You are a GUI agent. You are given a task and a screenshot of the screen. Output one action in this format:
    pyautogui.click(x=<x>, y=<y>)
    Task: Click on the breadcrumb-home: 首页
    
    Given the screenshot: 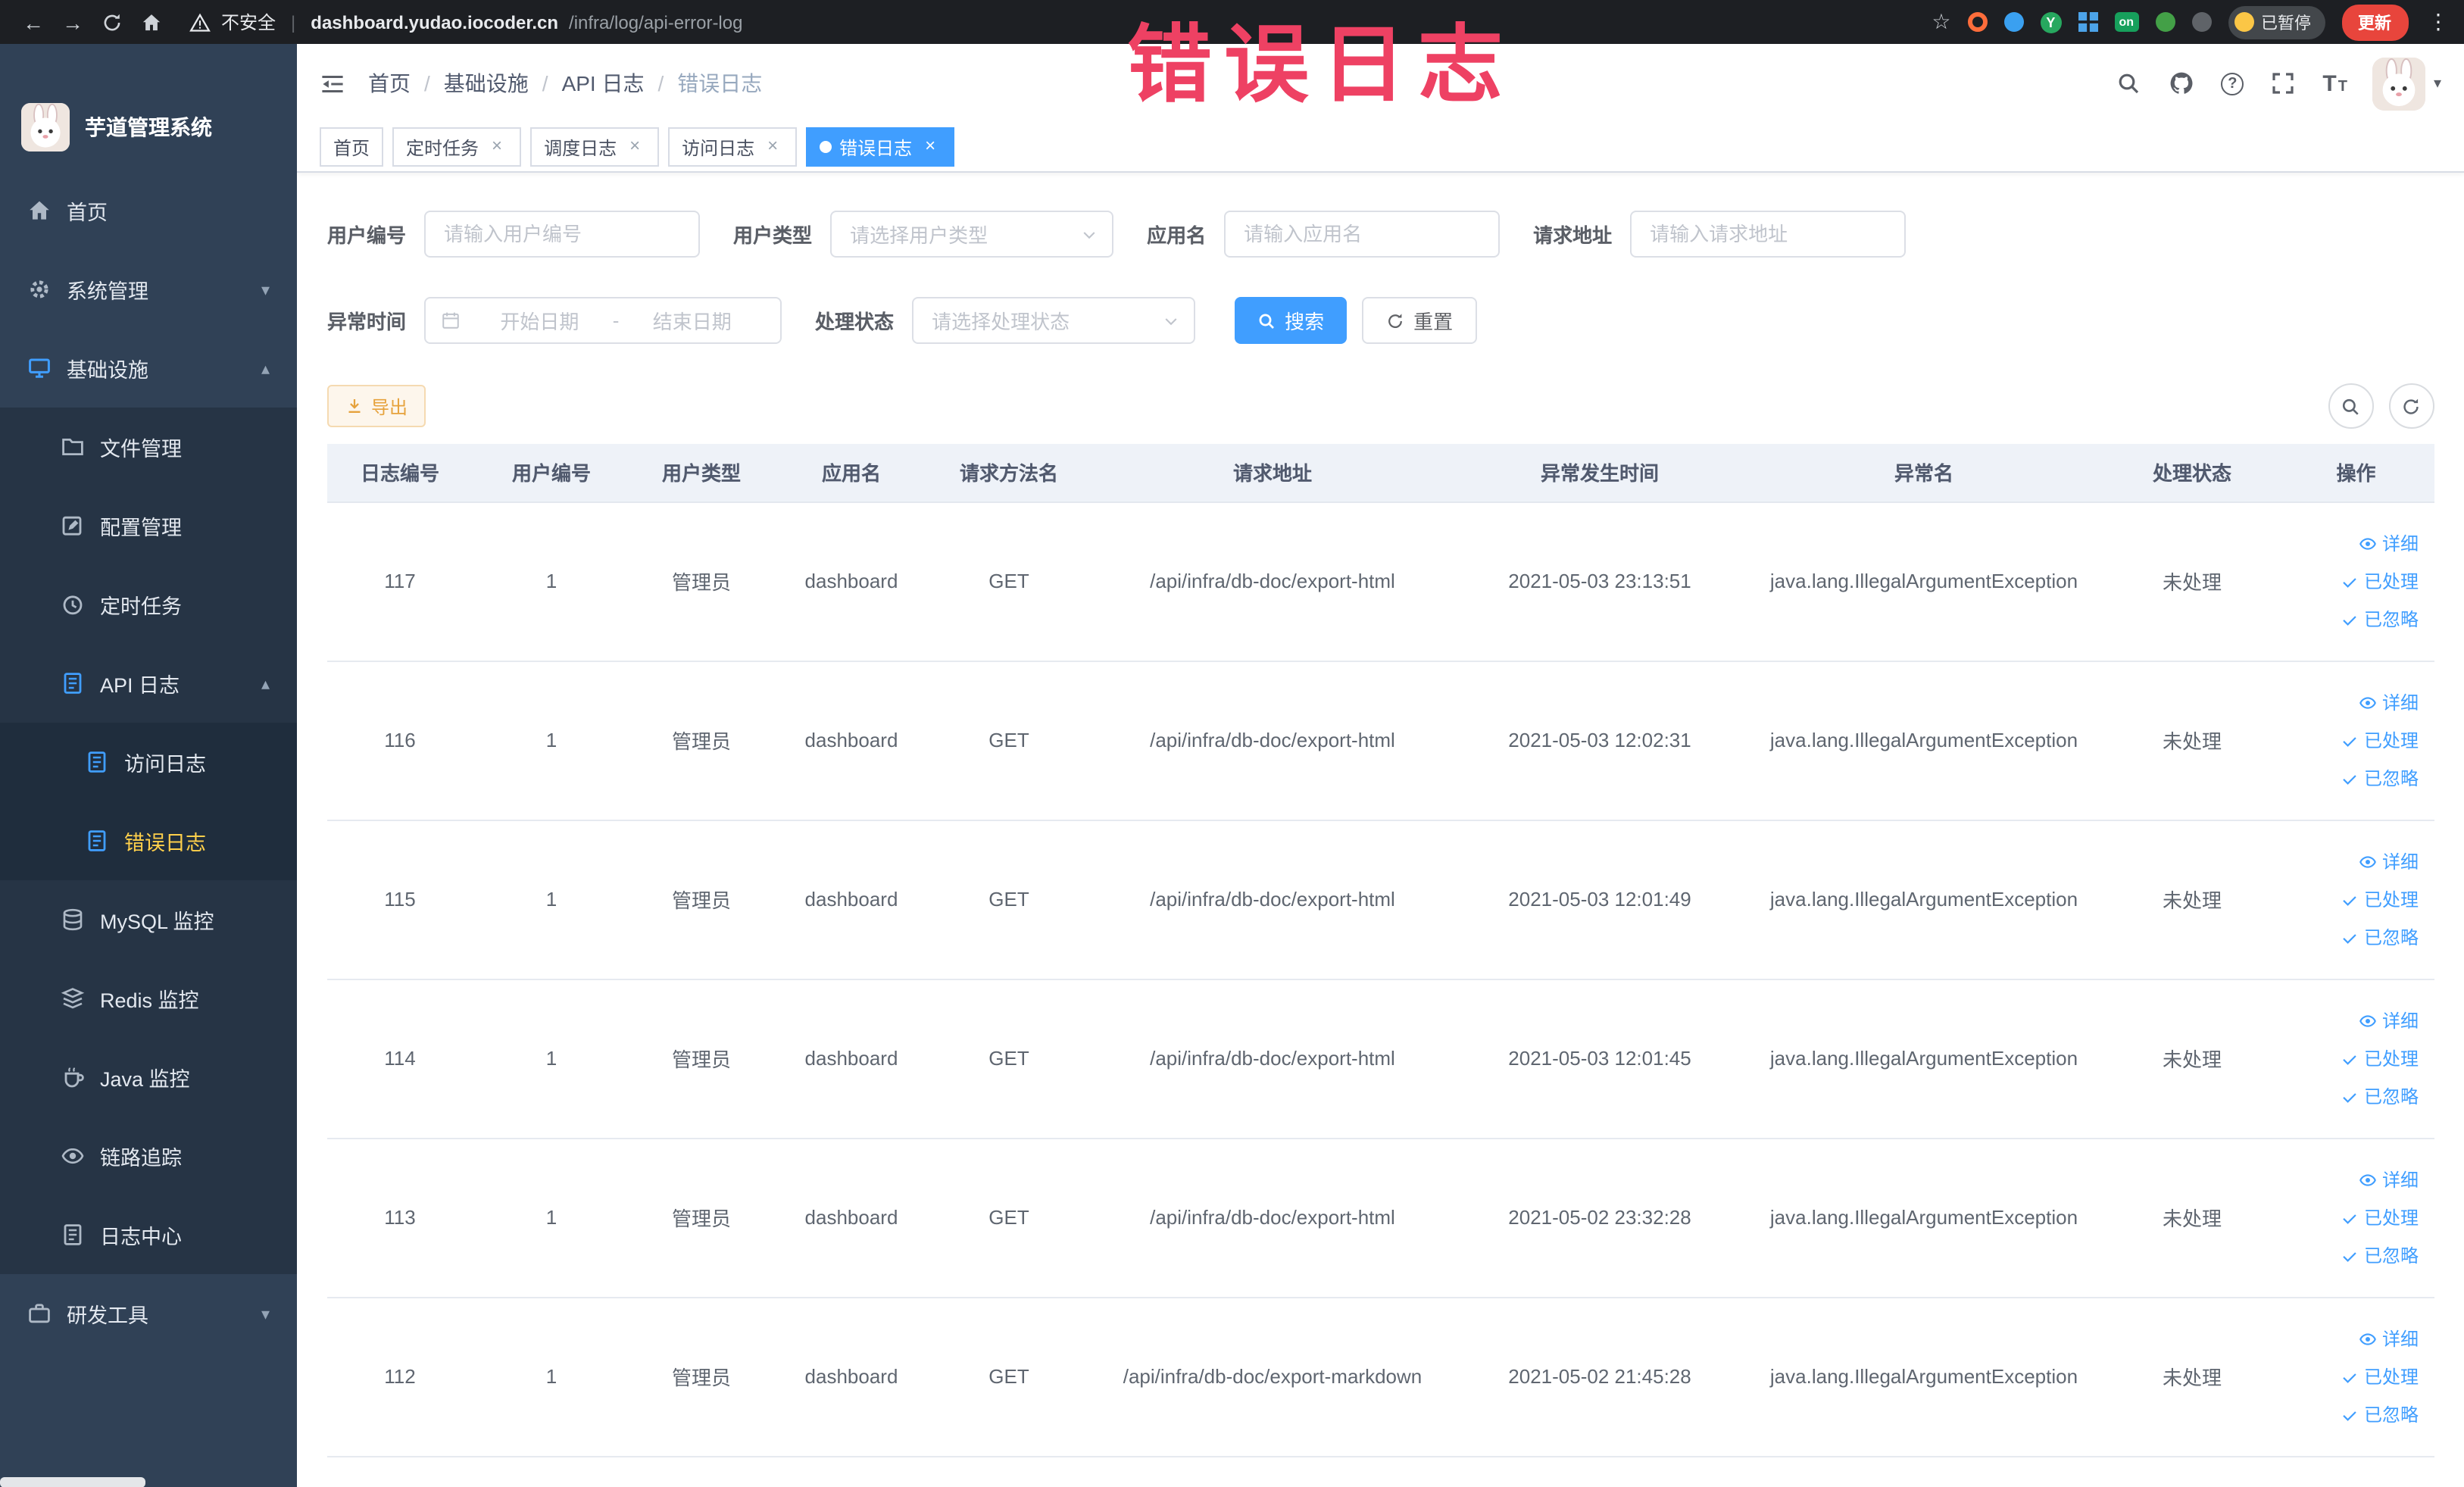 What is the action you would take?
    pyautogui.click(x=389, y=83)
    